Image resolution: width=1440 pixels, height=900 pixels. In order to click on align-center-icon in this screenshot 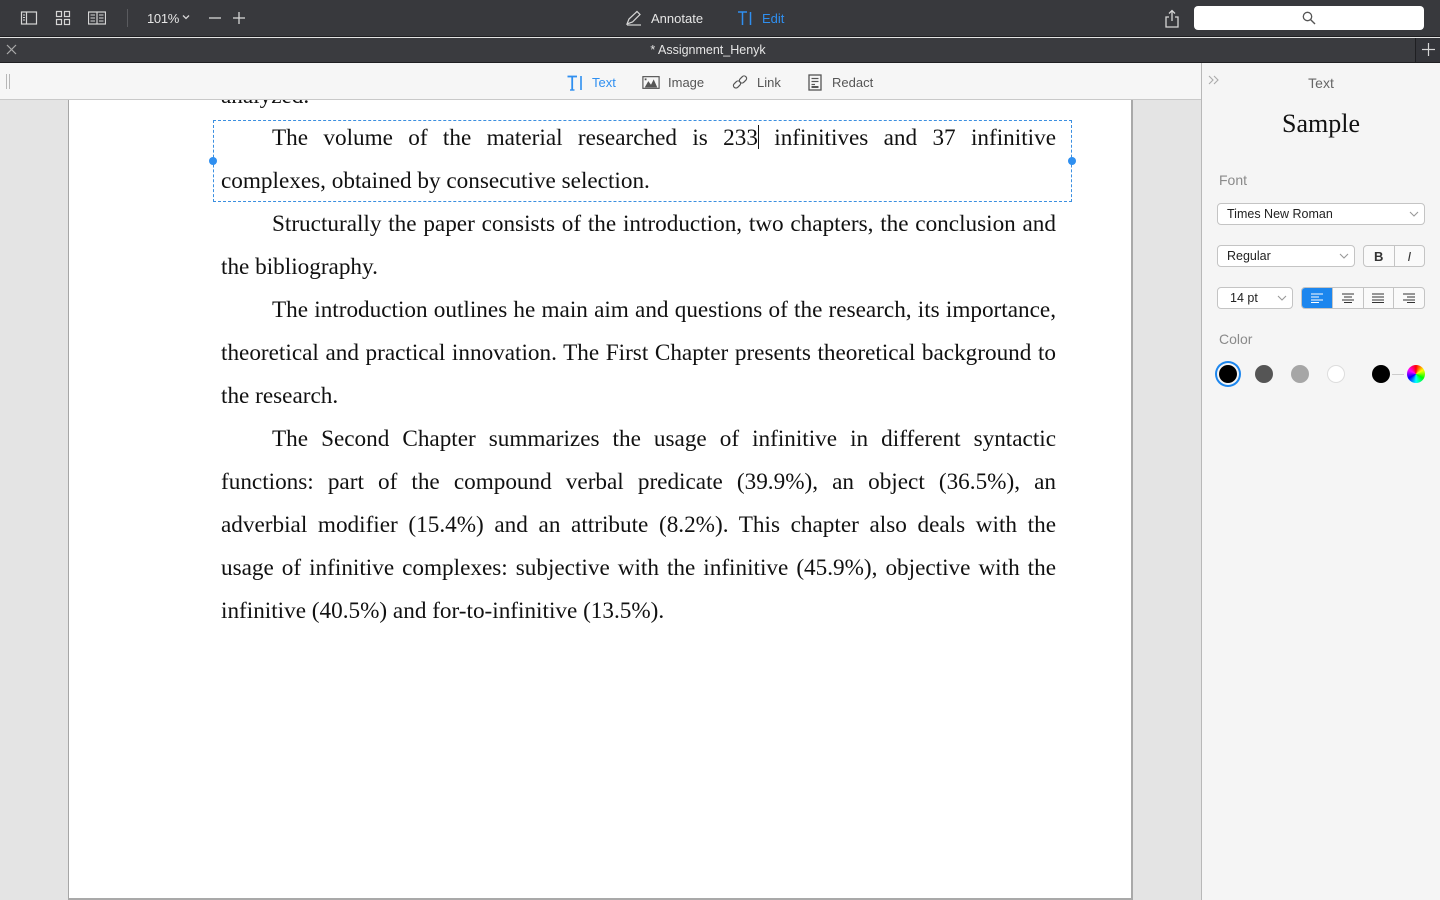, I will do `click(1347, 298)`.